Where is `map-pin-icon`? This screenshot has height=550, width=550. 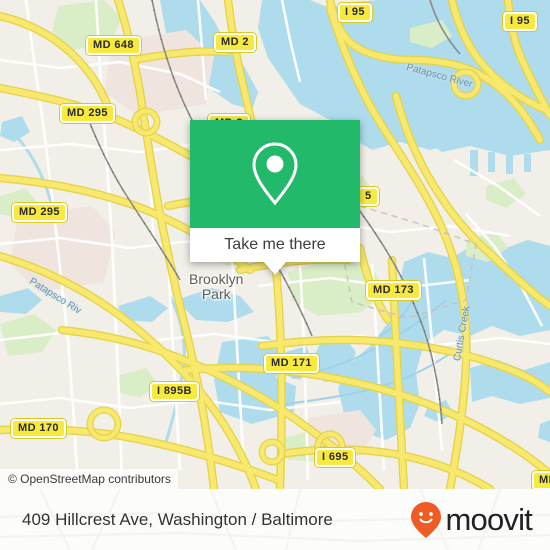
map-pin-icon is located at coordinates (275, 174).